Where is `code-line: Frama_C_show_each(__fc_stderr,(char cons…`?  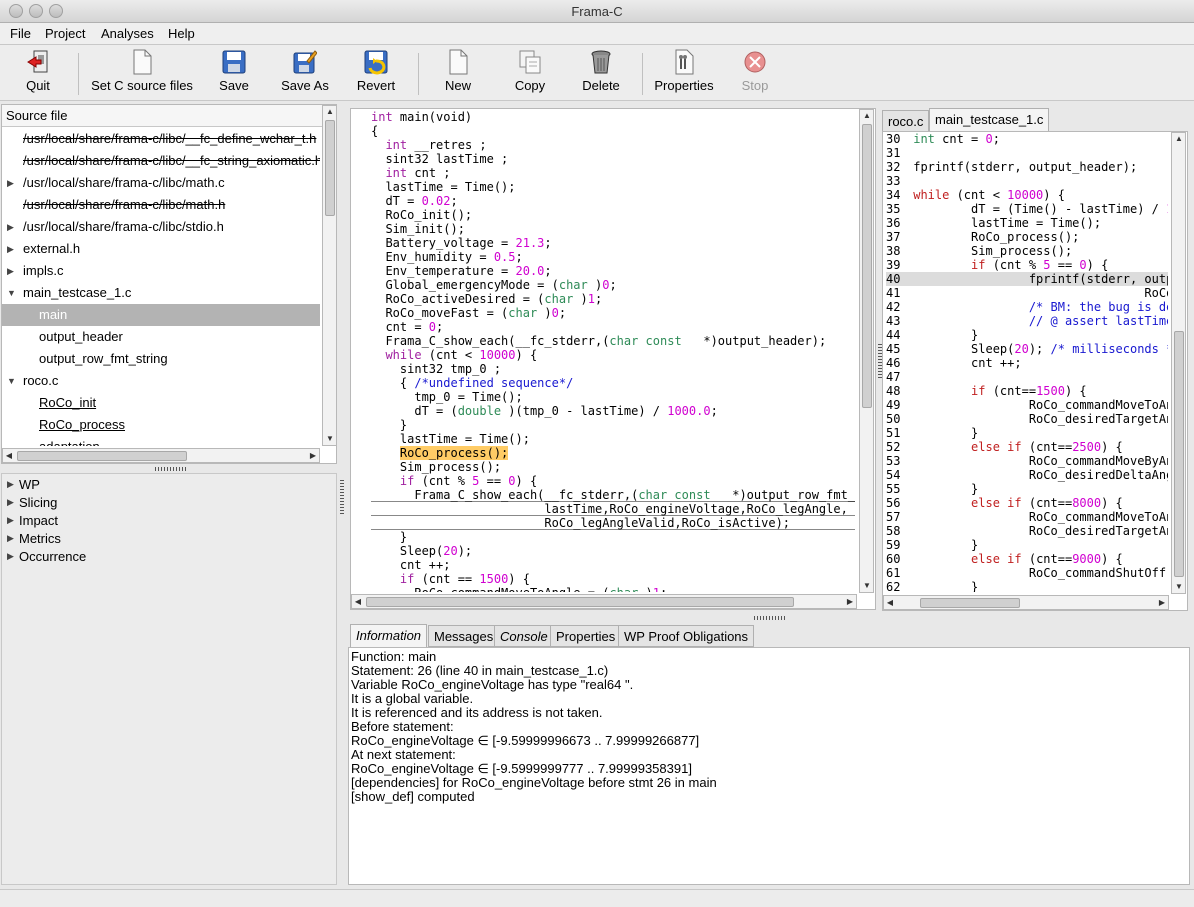
code-line: Frama_C_show_each(__fc_stderr,(char cons… is located at coordinates (613, 341).